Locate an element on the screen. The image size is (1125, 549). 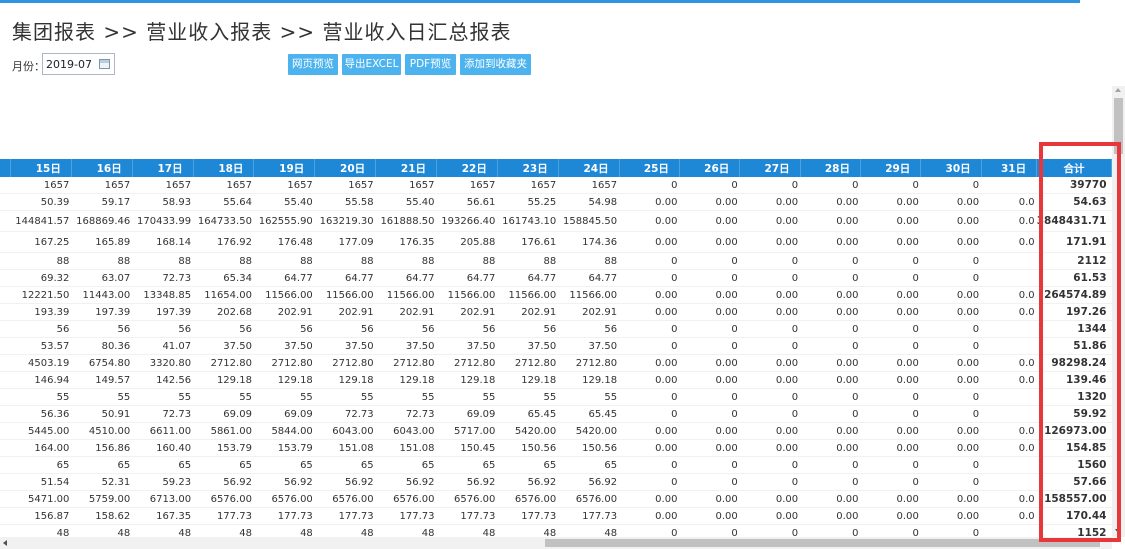
horizontal-scroll-thumb is located at coordinates (822, 543).